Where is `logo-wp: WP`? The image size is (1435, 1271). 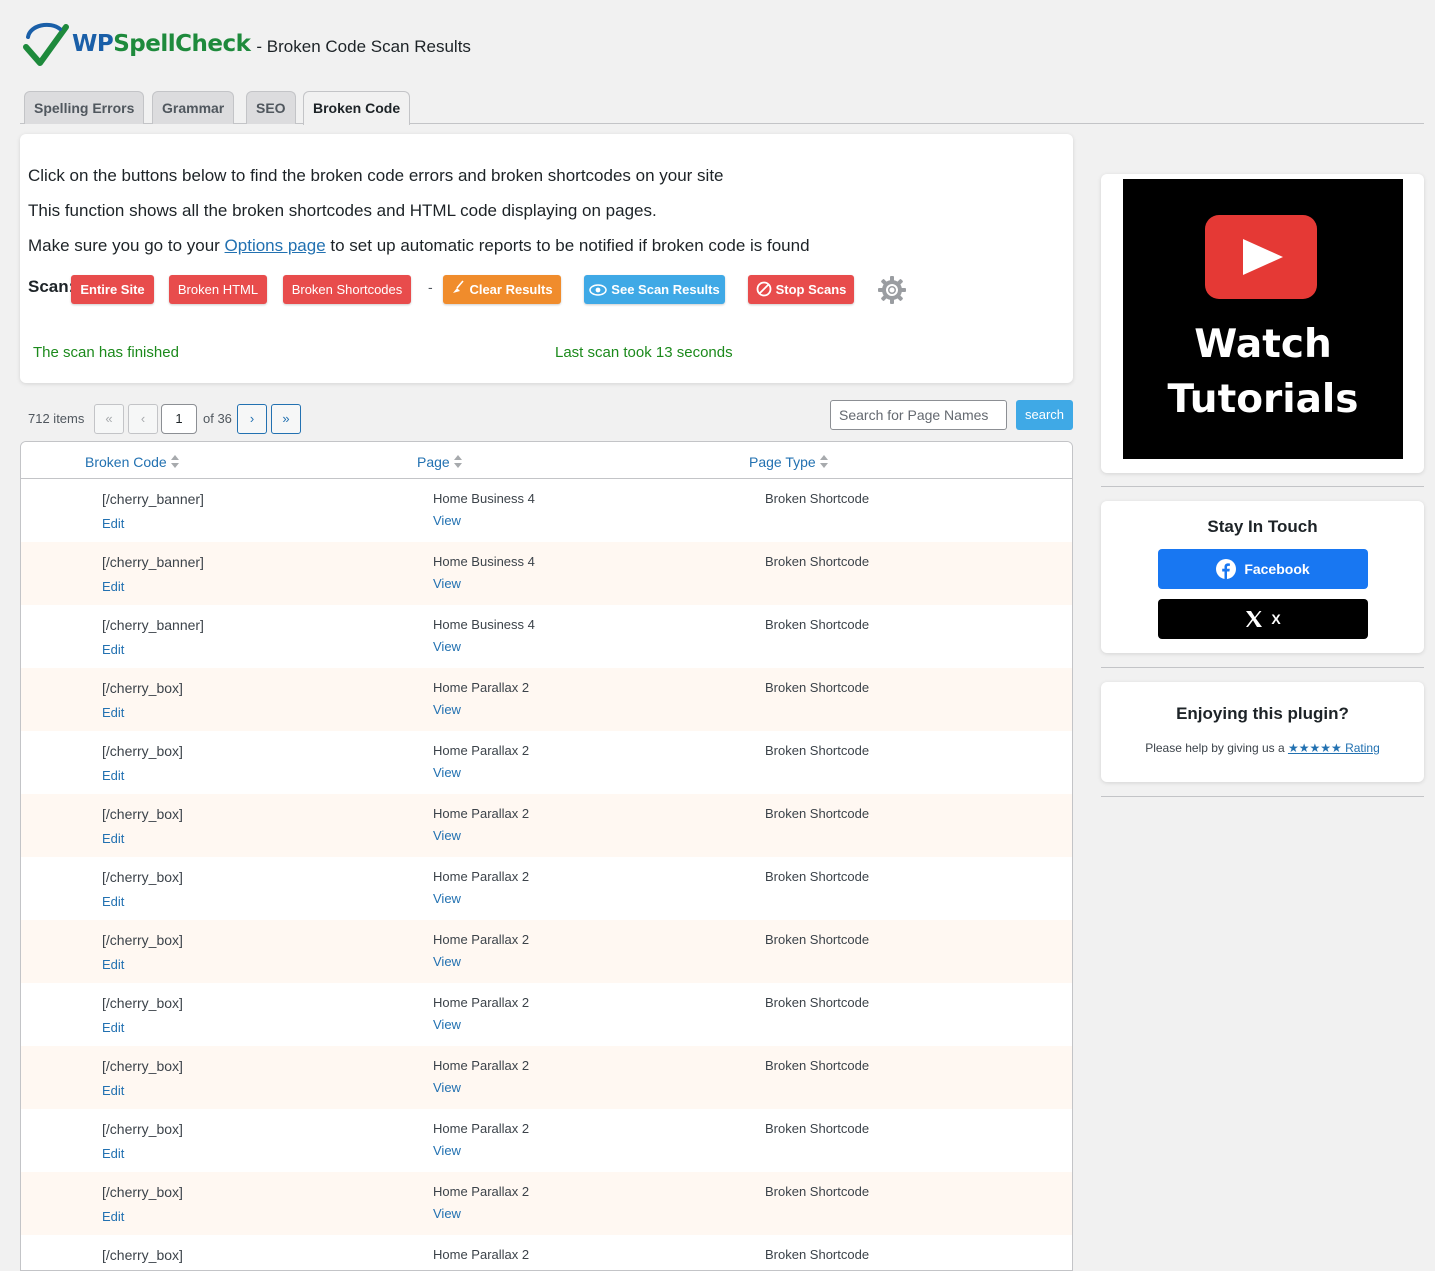
logo-wp: WP is located at coordinates (93, 44).